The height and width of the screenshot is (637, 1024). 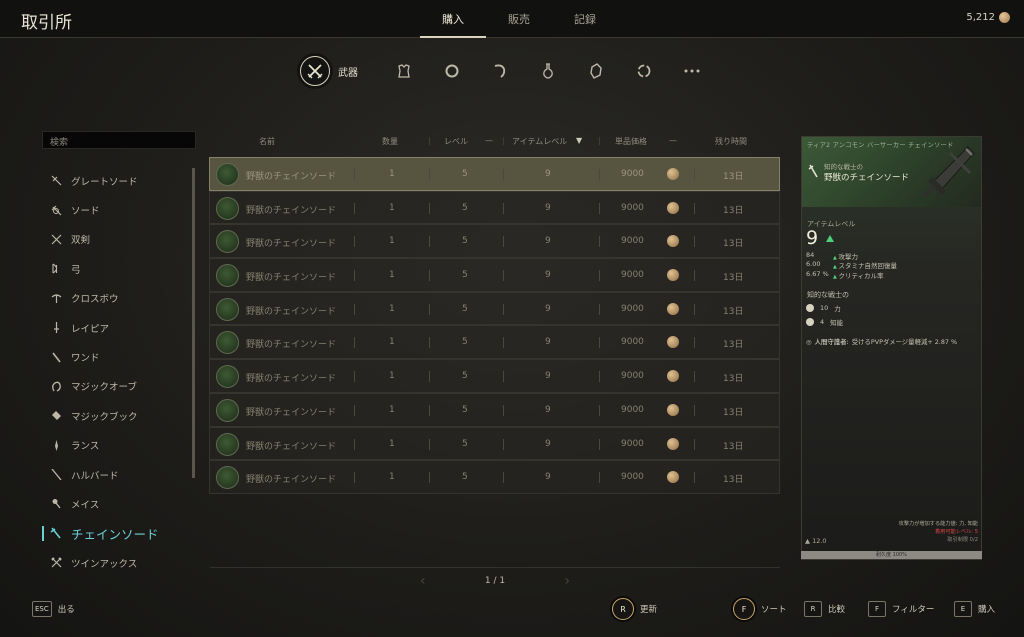 I want to click on sidebar-item-crossbow: クロスボウ, so click(x=117, y=298).